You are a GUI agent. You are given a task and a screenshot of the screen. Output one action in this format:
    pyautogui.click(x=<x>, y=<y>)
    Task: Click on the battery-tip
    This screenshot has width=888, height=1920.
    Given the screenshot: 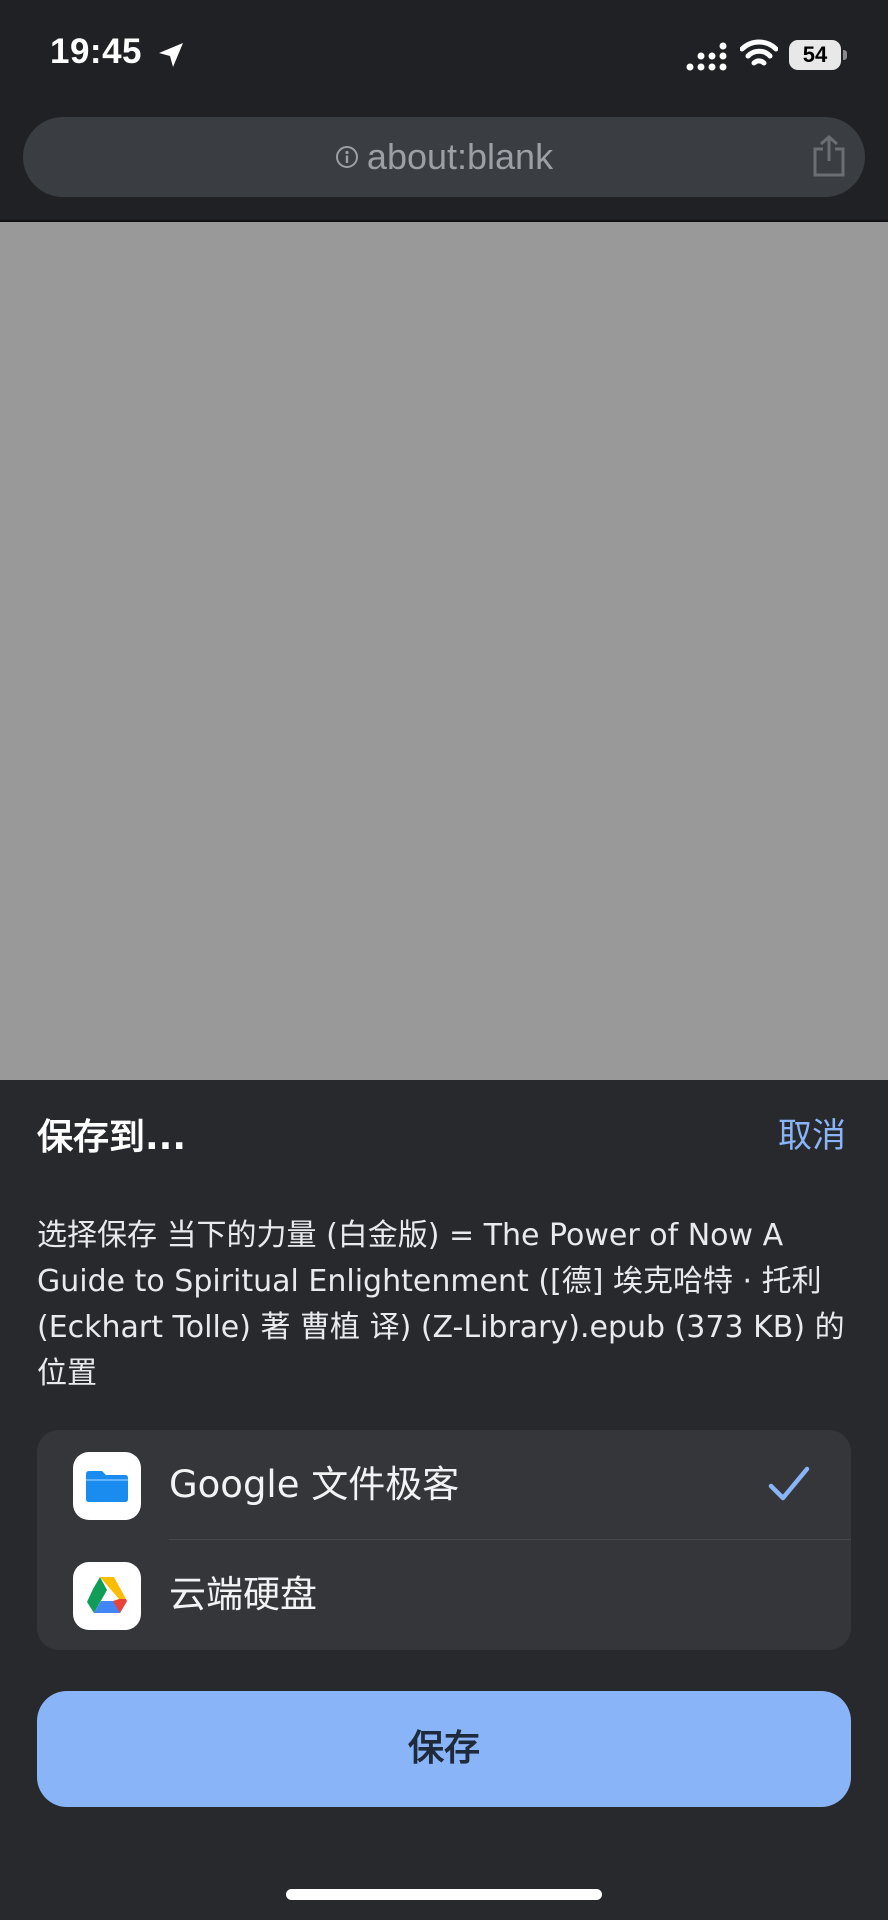 What is the action you would take?
    pyautogui.click(x=845, y=55)
    